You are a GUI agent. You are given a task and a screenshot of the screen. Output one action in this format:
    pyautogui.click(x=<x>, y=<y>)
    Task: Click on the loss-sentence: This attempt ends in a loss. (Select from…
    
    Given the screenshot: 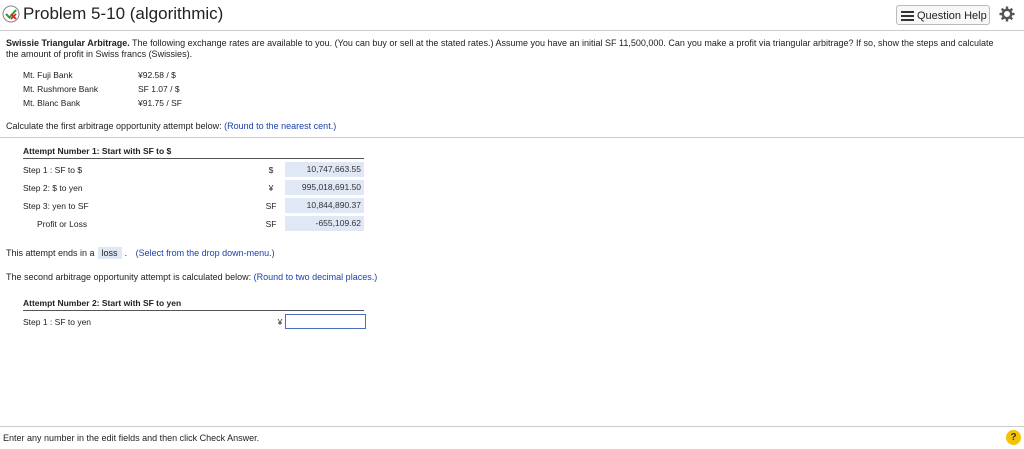 What is the action you would take?
    pyautogui.click(x=140, y=253)
    